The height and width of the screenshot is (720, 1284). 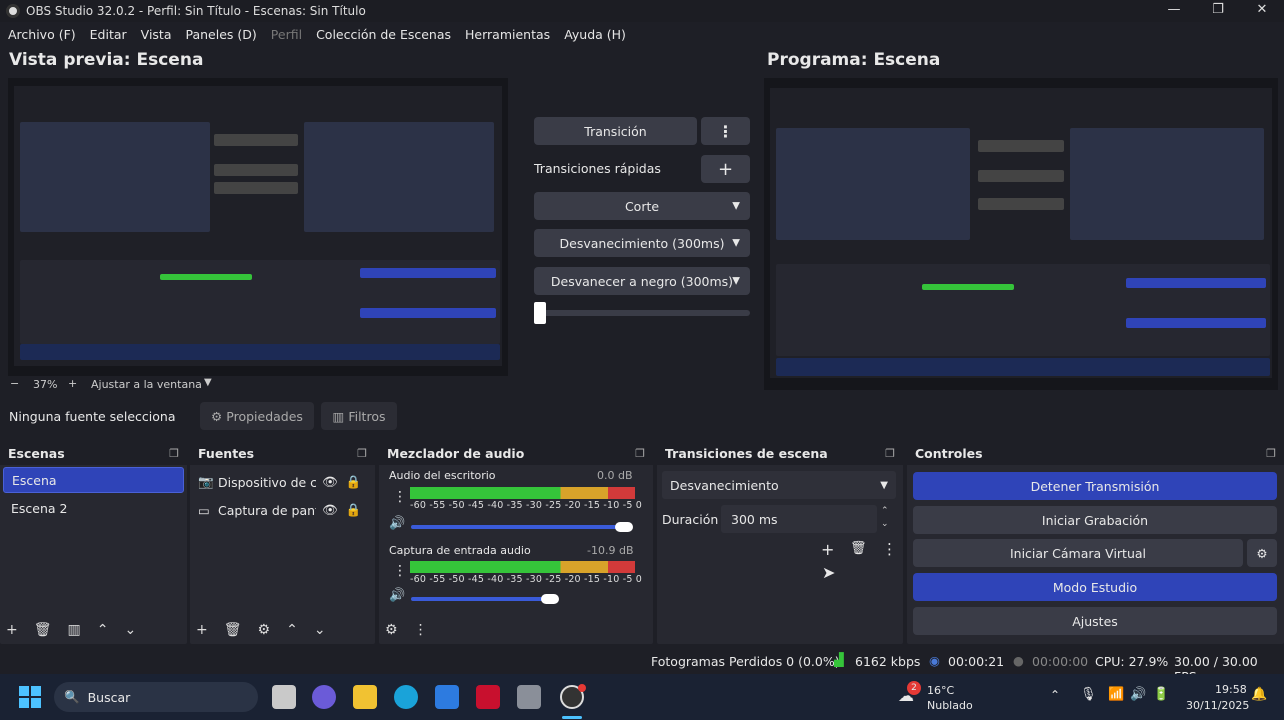 I want to click on monitor-icon: ▭, so click(x=204, y=510).